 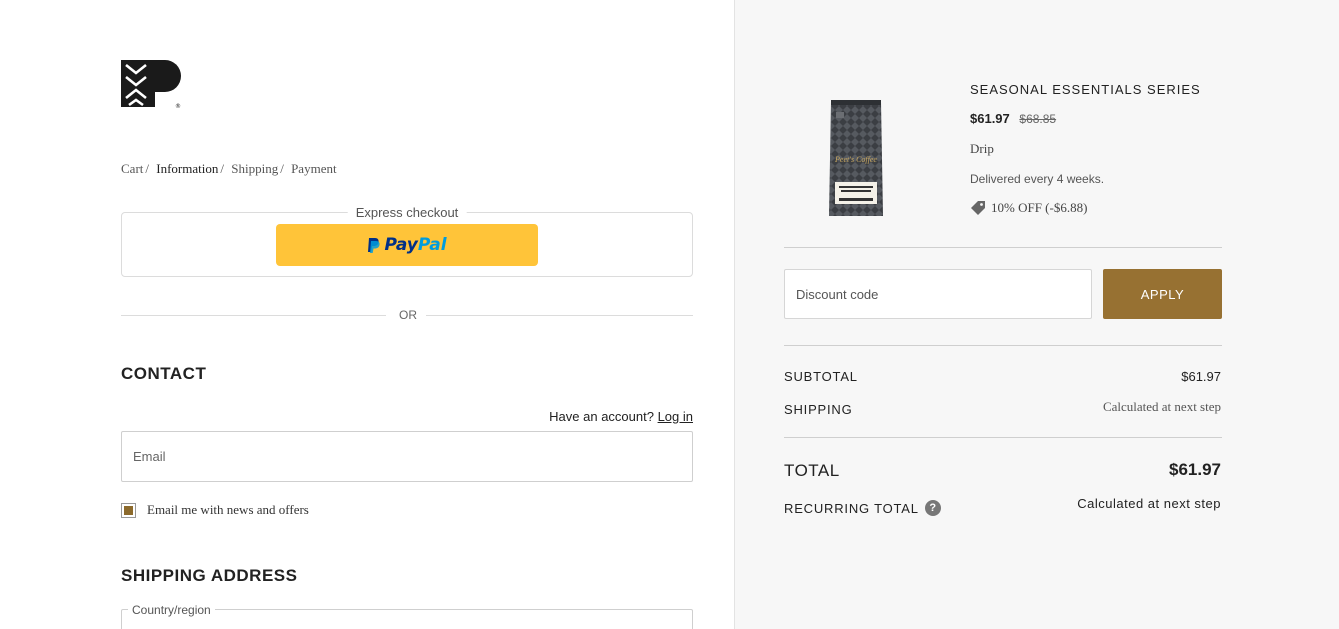 I want to click on help-icon: ?, so click(x=932, y=508).